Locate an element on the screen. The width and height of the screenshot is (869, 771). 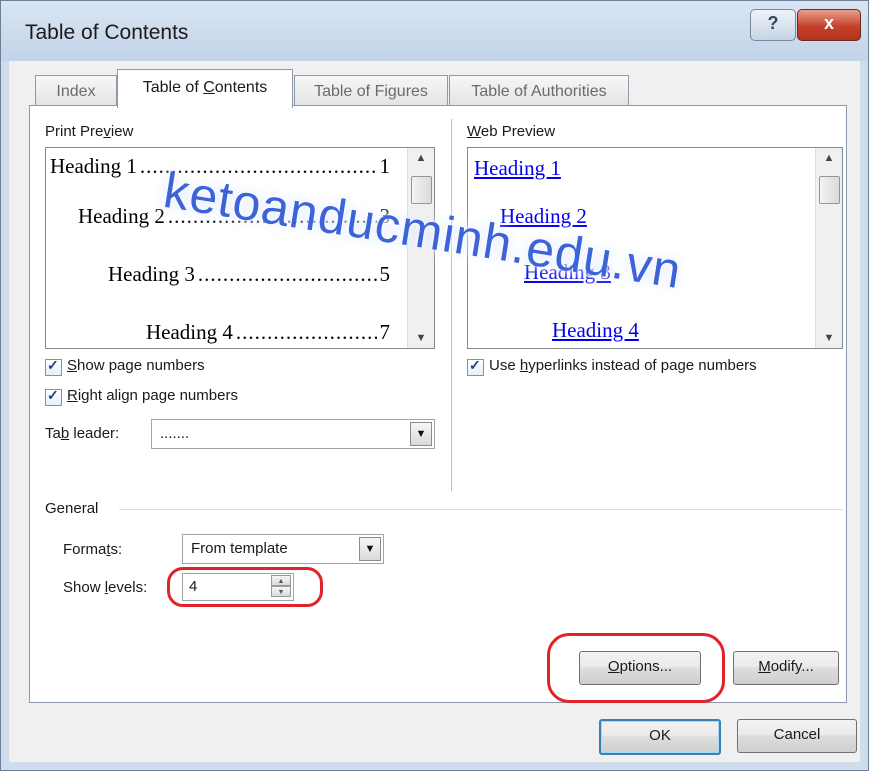
use-hyperlinks-checkbox: ✓ is located at coordinates (475, 366).